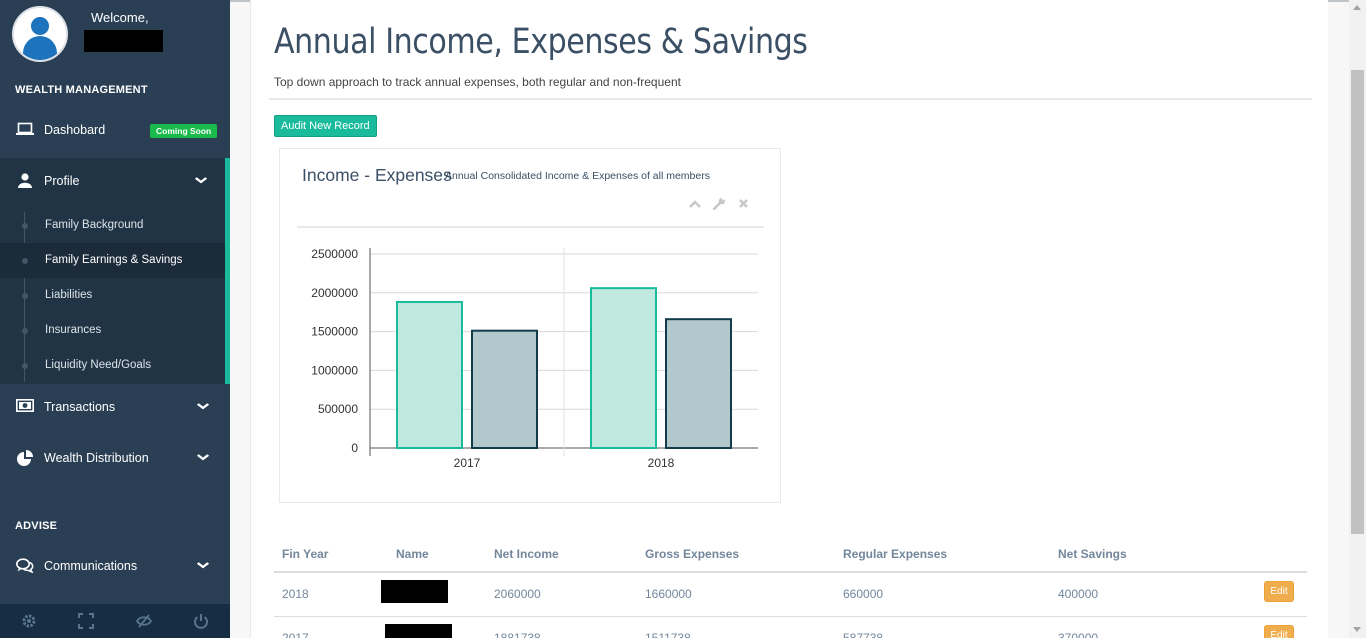 Image resolution: width=1366 pixels, height=638 pixels. Describe the element at coordinates (541, 42) in the screenshot. I see `page-title: Annual Income, Expenses & Savings` at that location.